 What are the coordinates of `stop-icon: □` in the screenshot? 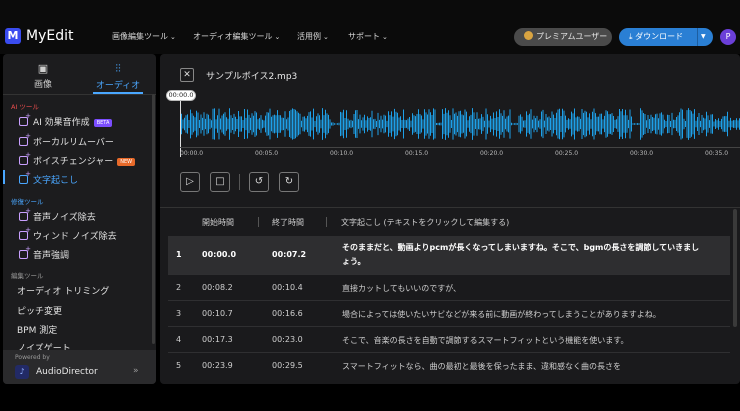 It's located at (220, 181).